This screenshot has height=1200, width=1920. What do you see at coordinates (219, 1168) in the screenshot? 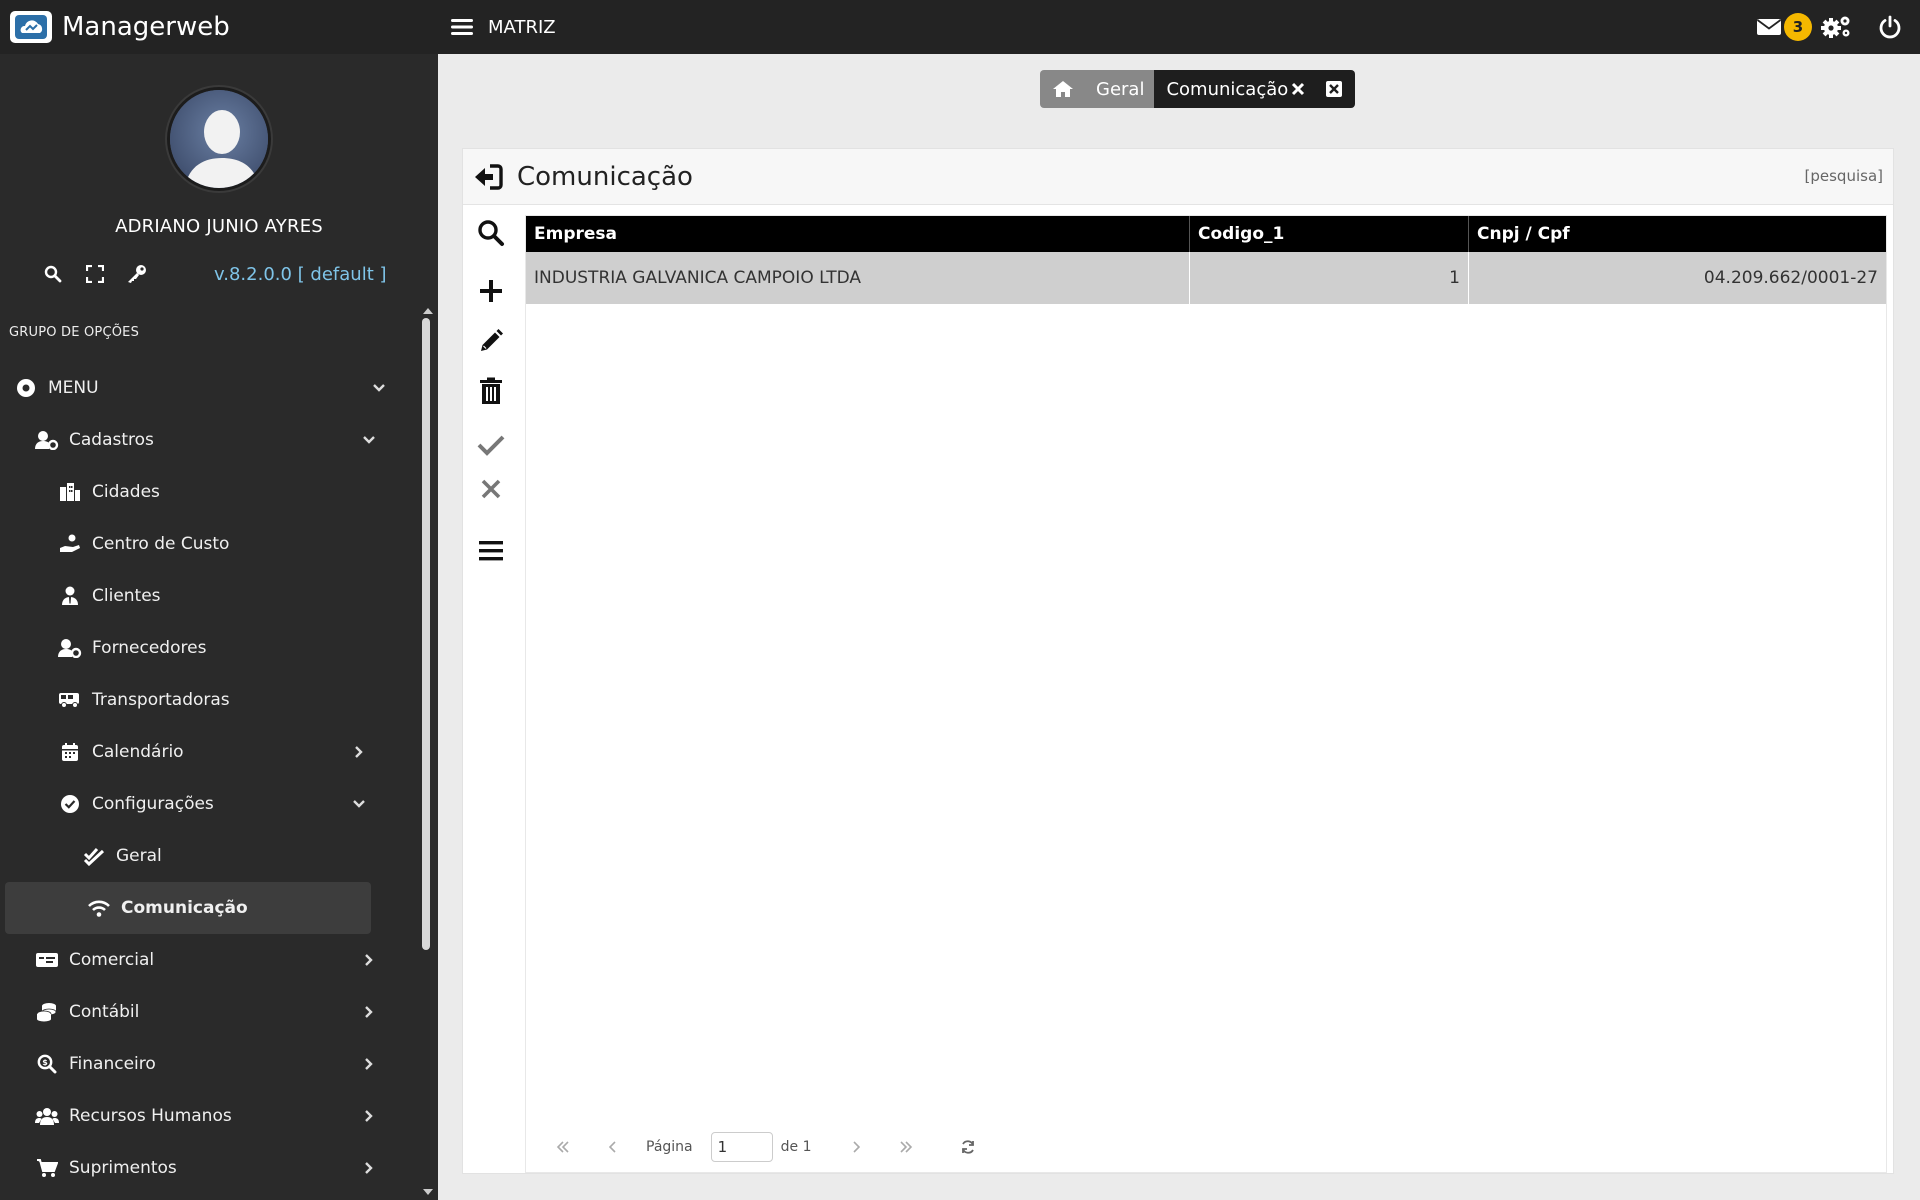
I see `sidebar-item-suprimentos: Suprimentos` at bounding box center [219, 1168].